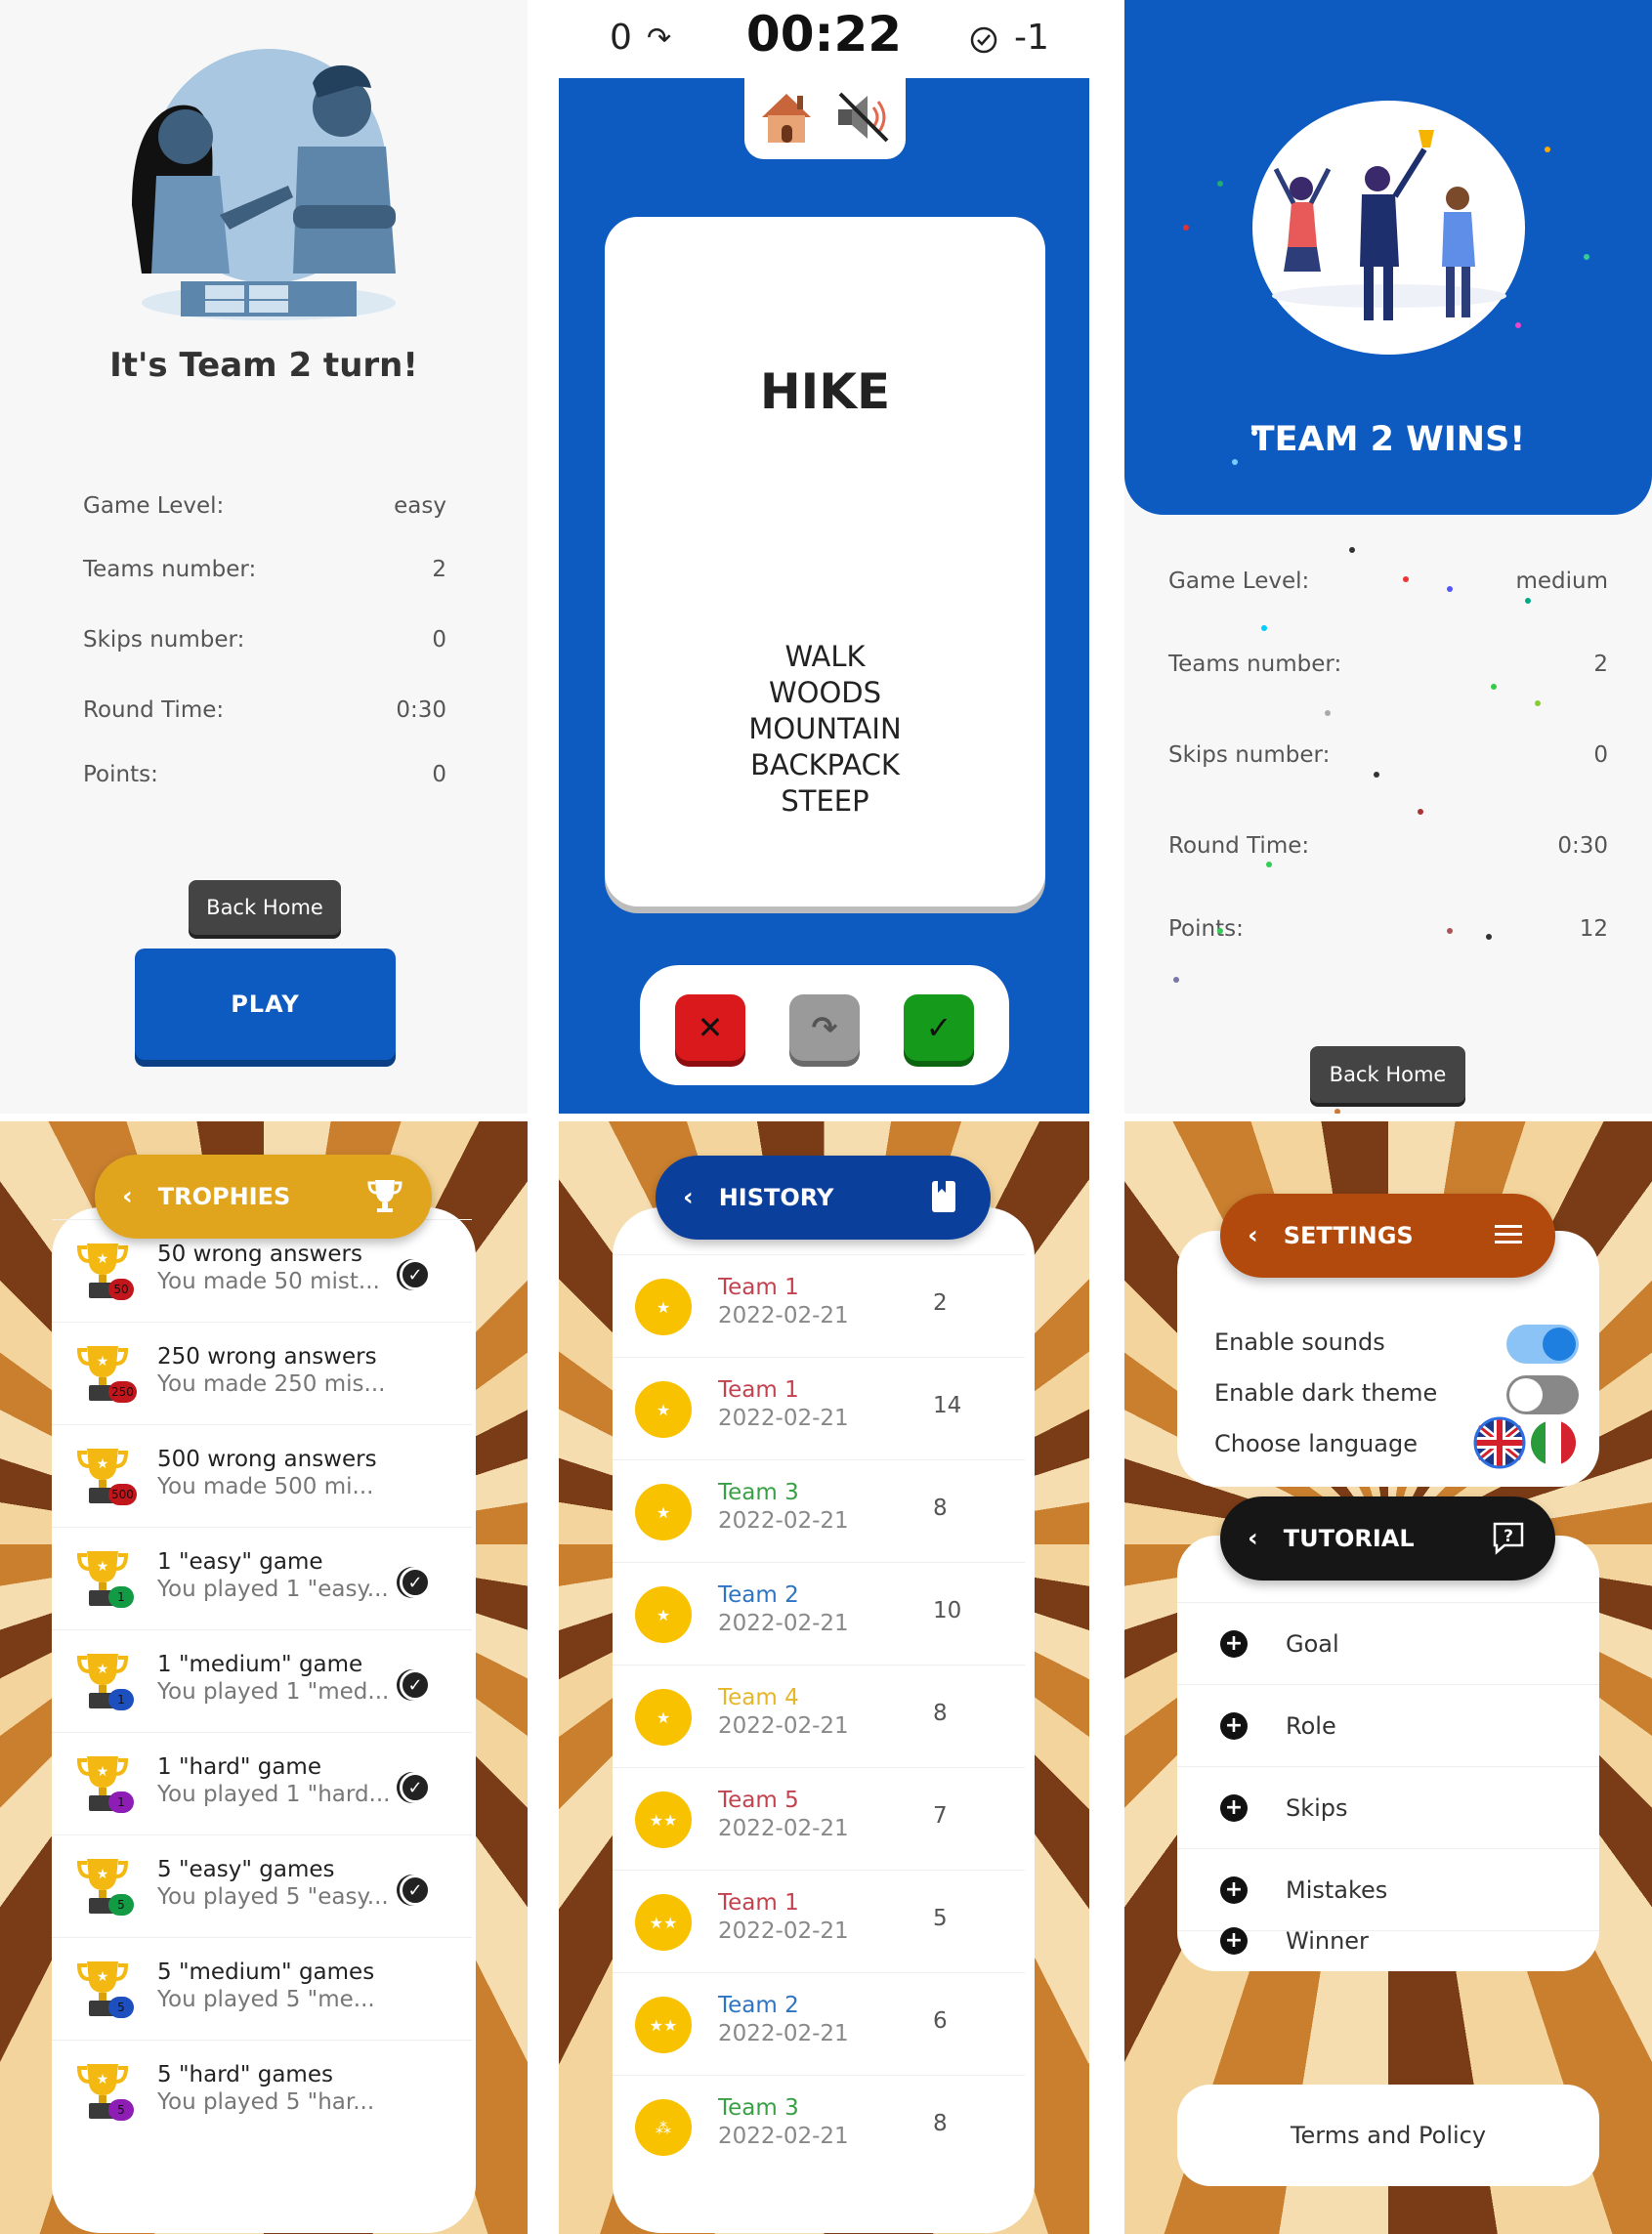 This screenshot has height=2234, width=1652. Describe the element at coordinates (1542, 1344) in the screenshot. I see `sounds-toggle` at that location.